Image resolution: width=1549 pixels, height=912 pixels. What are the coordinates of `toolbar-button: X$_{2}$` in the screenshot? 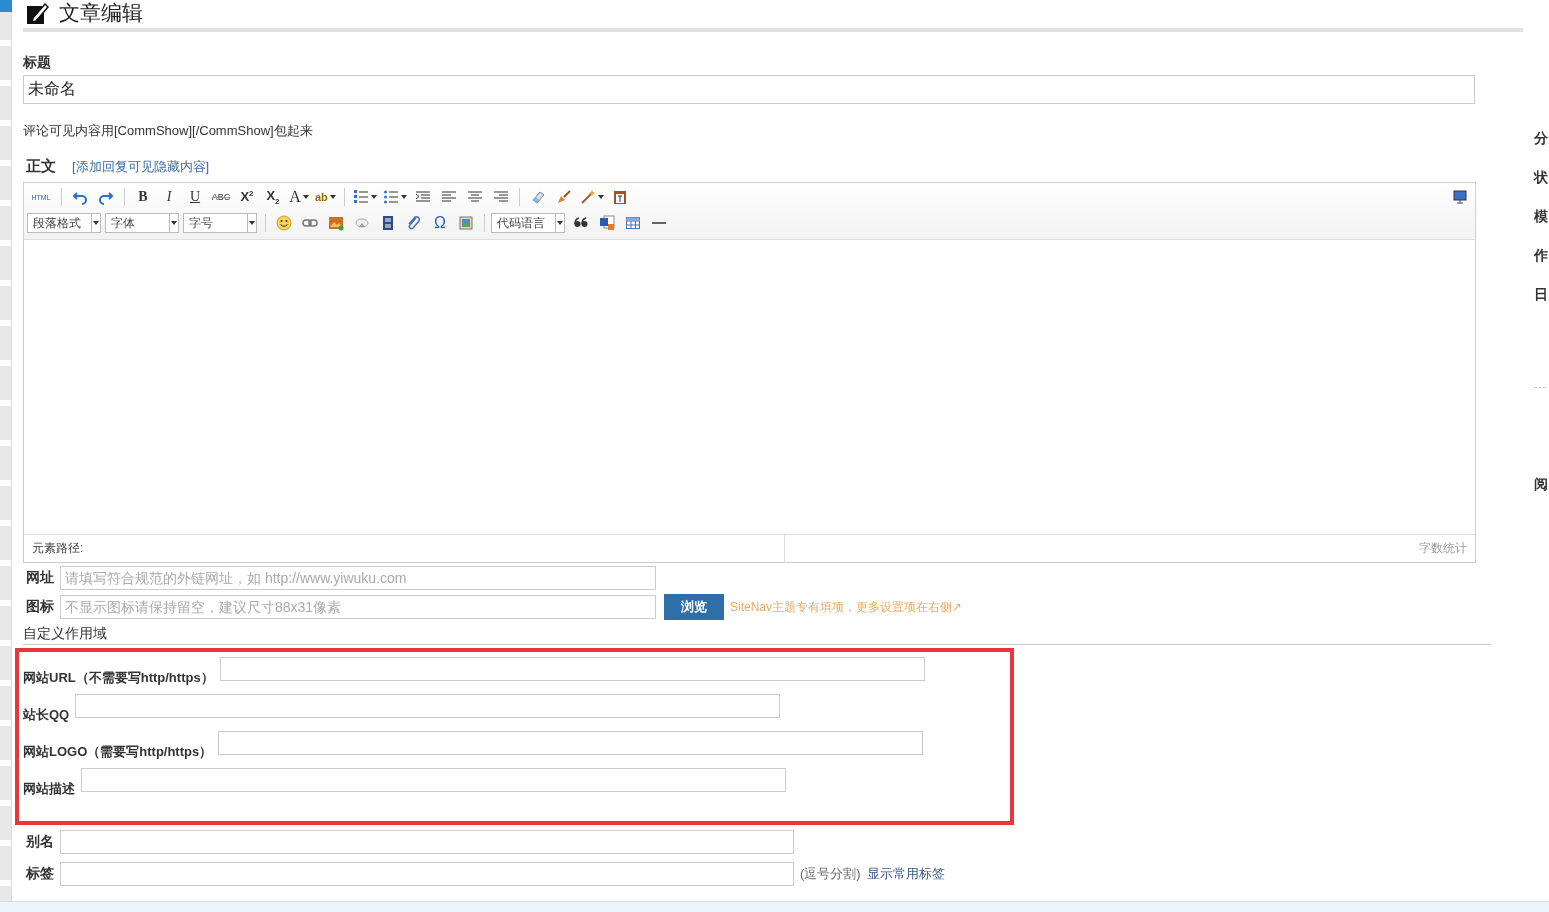 It's located at (273, 197).